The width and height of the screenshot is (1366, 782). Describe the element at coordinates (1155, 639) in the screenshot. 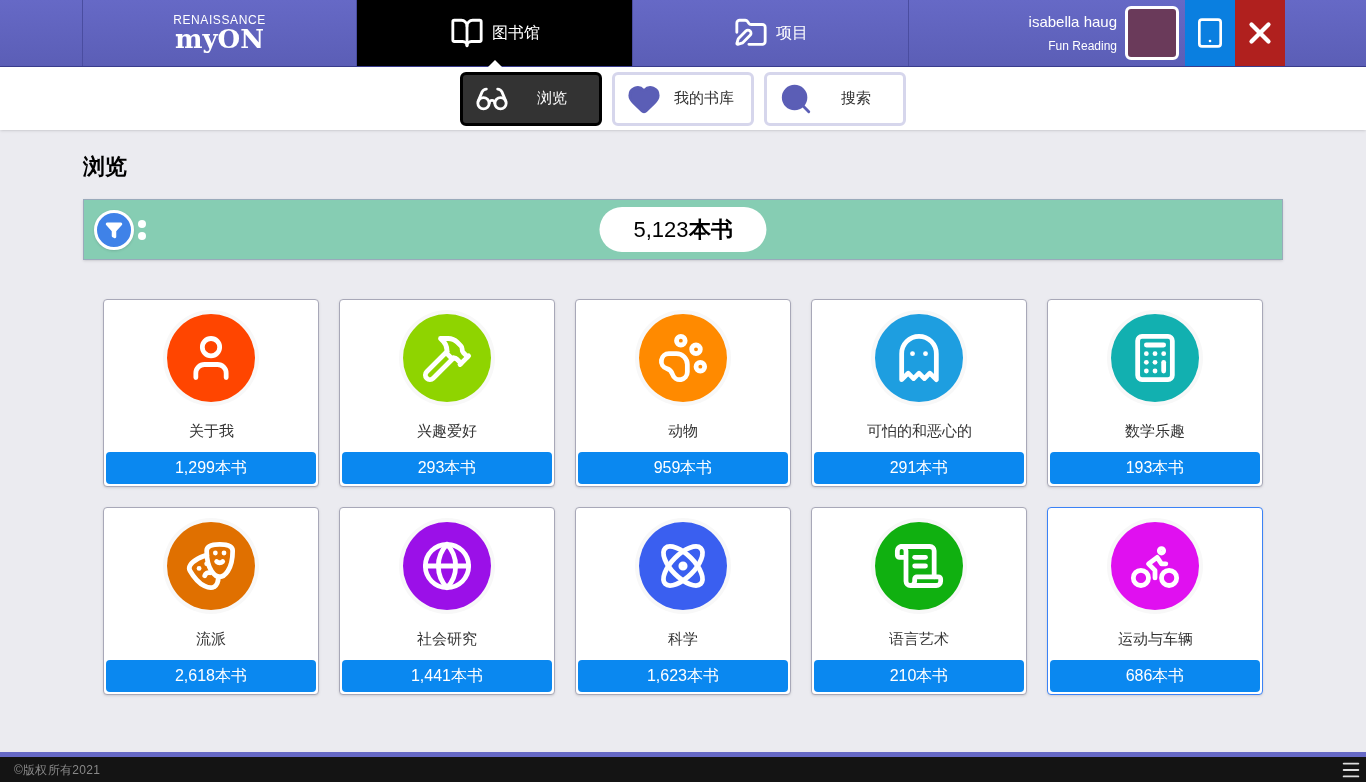

I see `category-name: 运动与车辆` at that location.